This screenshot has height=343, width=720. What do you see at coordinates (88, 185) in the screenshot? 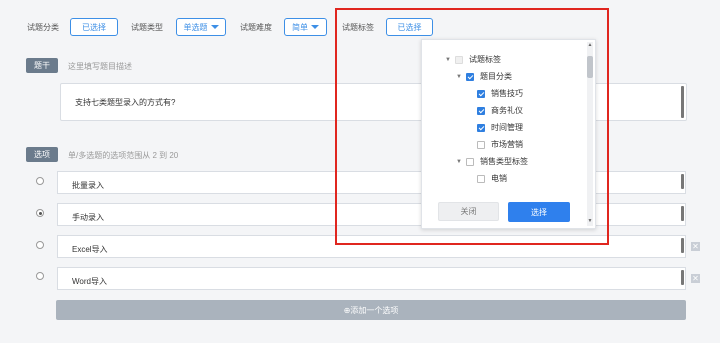
I see `option-text-1: 批量录入` at bounding box center [88, 185].